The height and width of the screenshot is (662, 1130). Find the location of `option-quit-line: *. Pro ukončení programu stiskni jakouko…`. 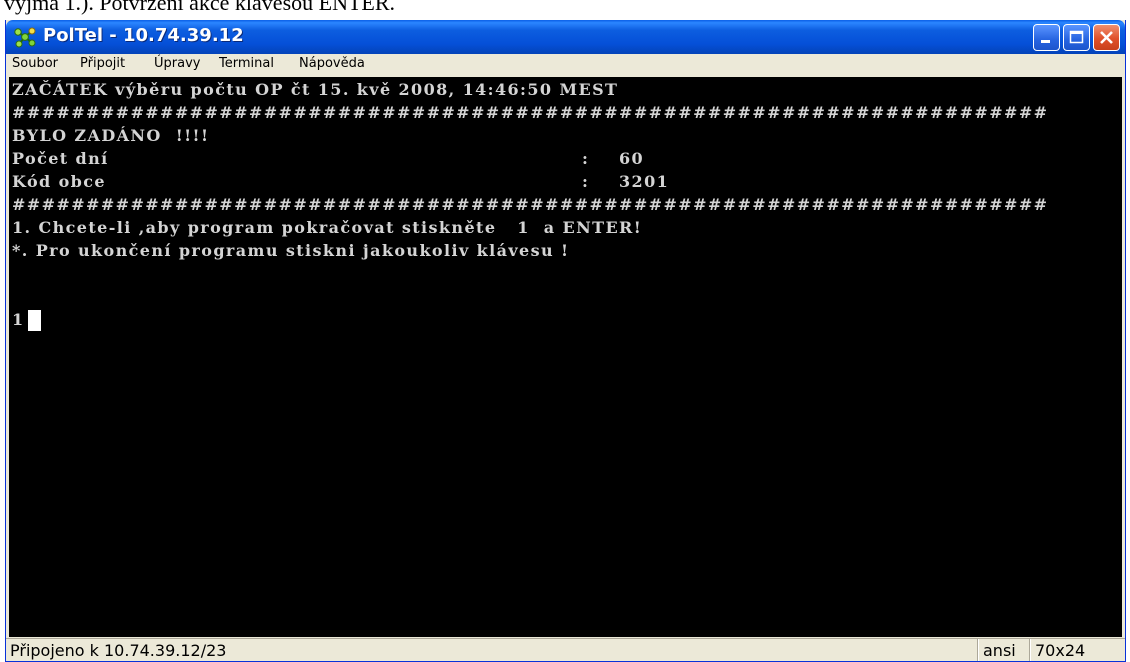

option-quit-line: *. Pro ukončení programu stiskni jakouko… is located at coordinates (291, 250).